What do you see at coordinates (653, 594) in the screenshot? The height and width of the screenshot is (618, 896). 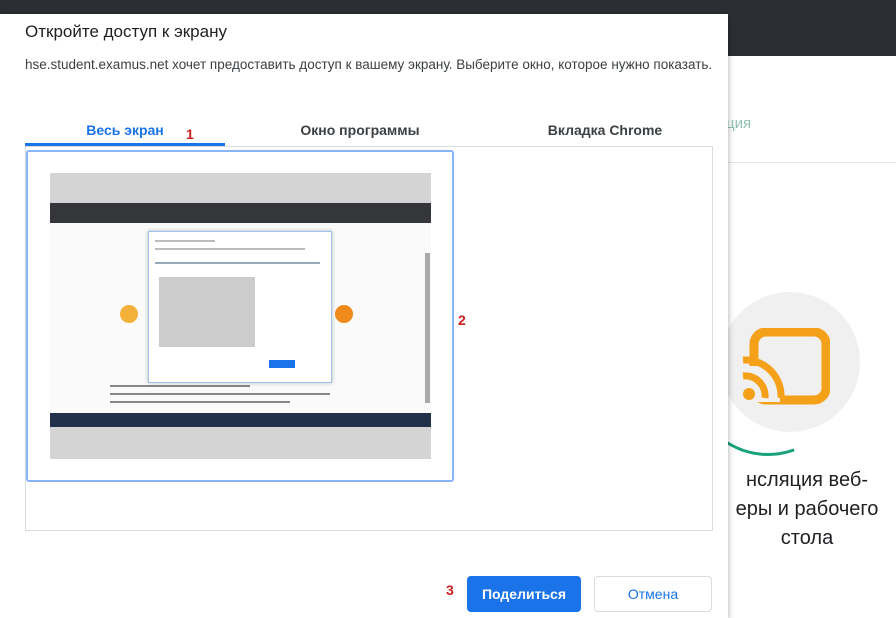 I see `cancel-button: Отмена` at bounding box center [653, 594].